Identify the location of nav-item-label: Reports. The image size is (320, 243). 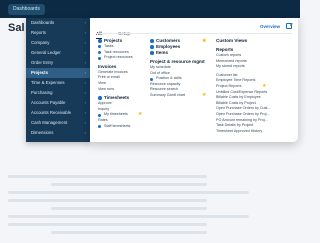
(39, 32).